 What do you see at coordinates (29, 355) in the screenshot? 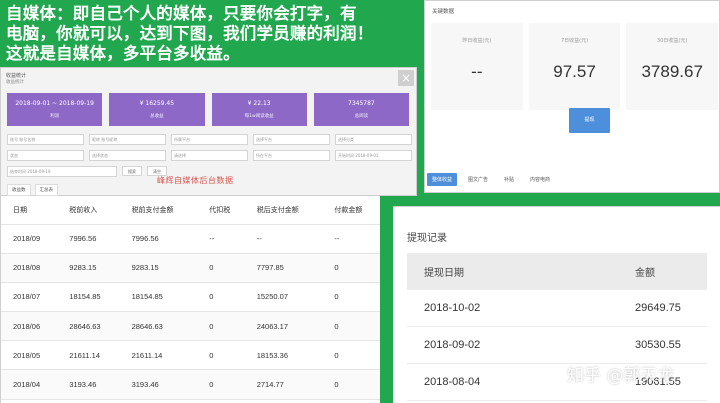
I see `table-cell: 2018/05` at bounding box center [29, 355].